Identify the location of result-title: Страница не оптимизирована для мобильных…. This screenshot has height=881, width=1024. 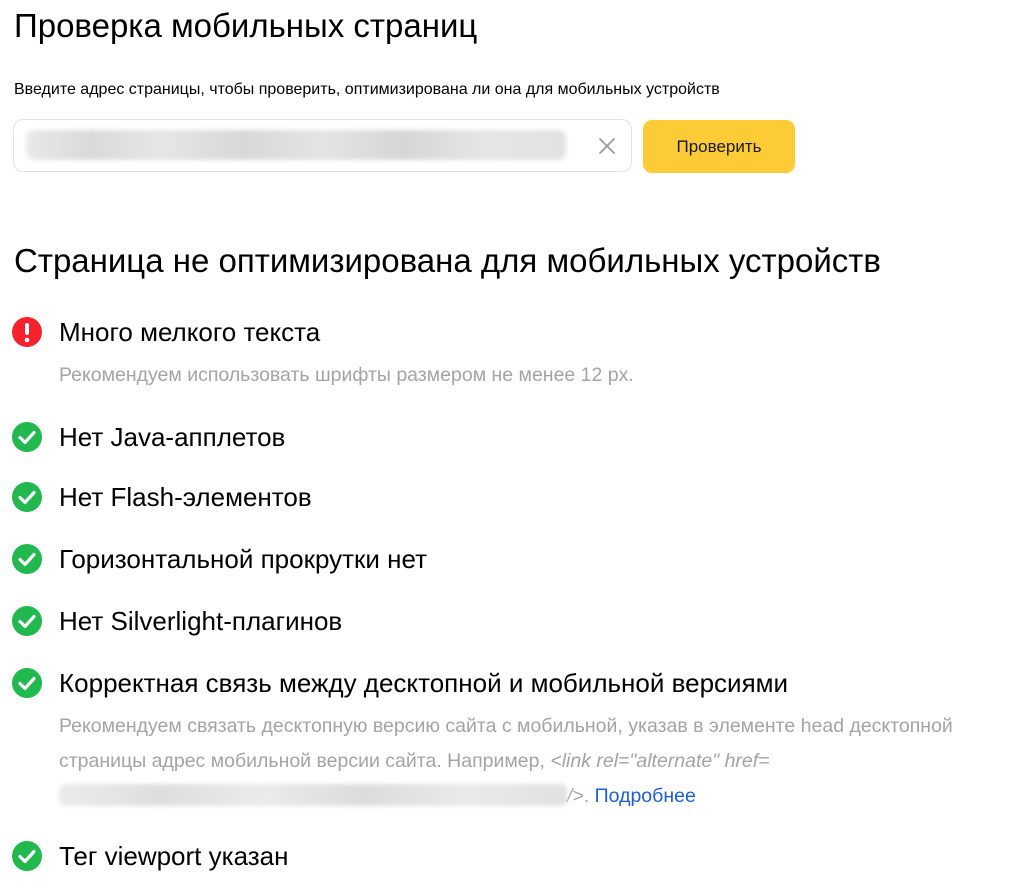
(447, 260).